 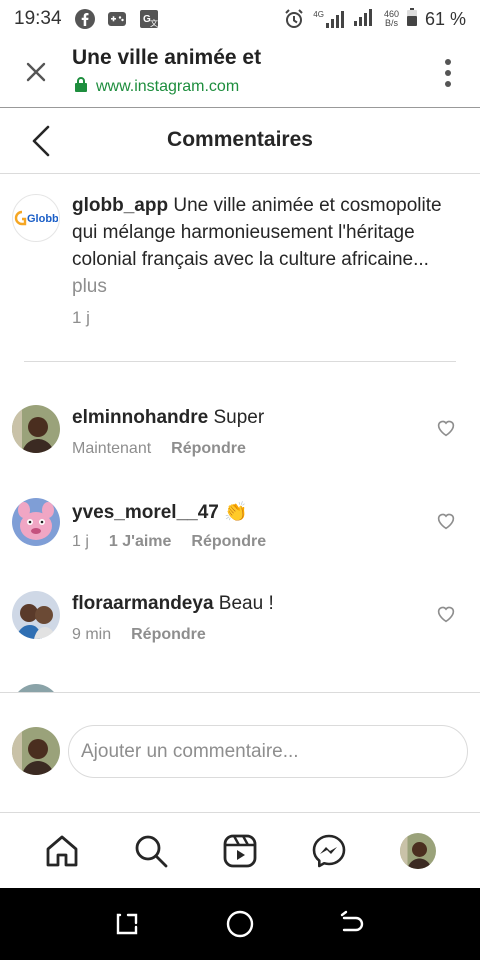 I want to click on comment-body: Beau !, so click(x=246, y=603).